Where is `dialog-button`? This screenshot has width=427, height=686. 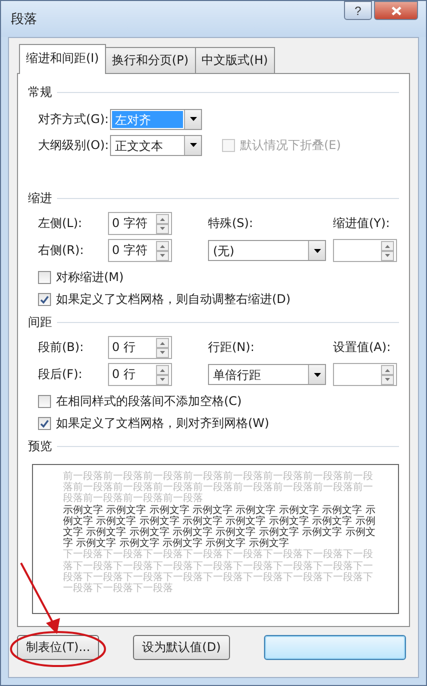
dialog-button is located at coordinates (335, 647).